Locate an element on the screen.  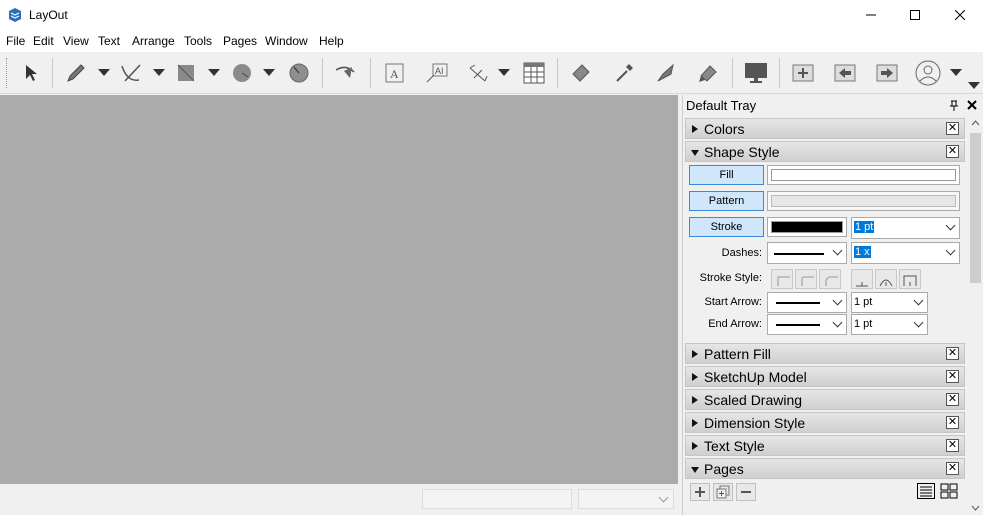
minimize-button is located at coordinates (871, 15).